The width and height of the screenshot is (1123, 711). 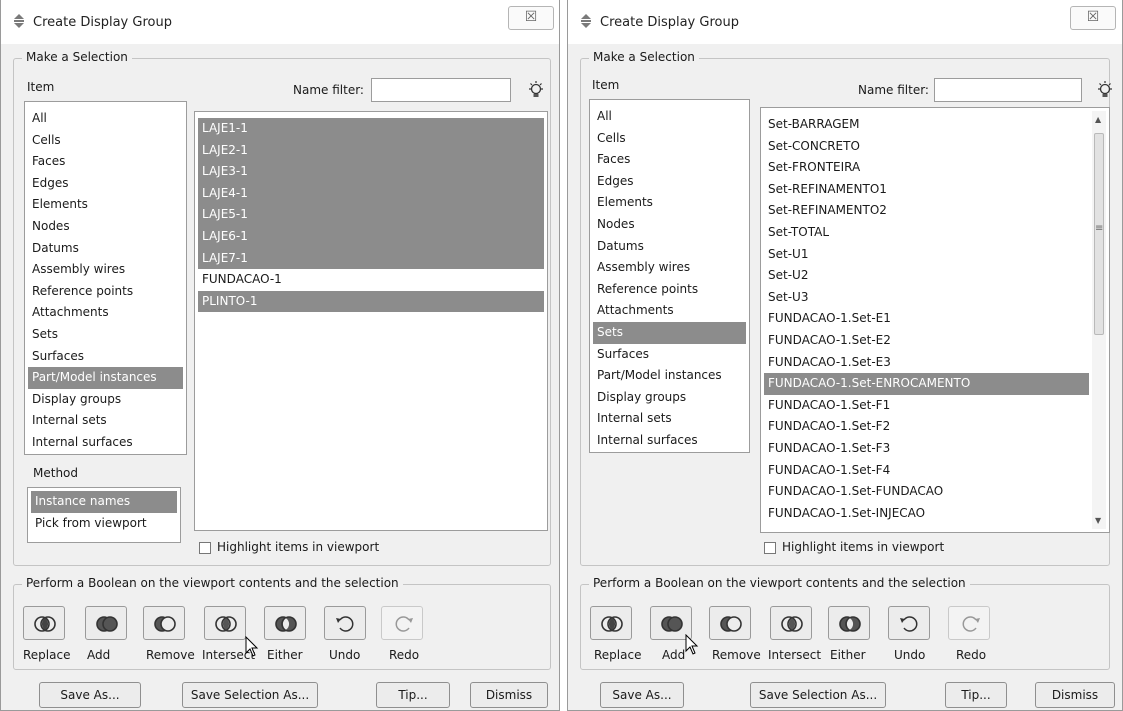 I want to click on name-fundacao-1-set-injecao: FUNDACAO-1.Set-INJECAO, so click(x=926, y=514).